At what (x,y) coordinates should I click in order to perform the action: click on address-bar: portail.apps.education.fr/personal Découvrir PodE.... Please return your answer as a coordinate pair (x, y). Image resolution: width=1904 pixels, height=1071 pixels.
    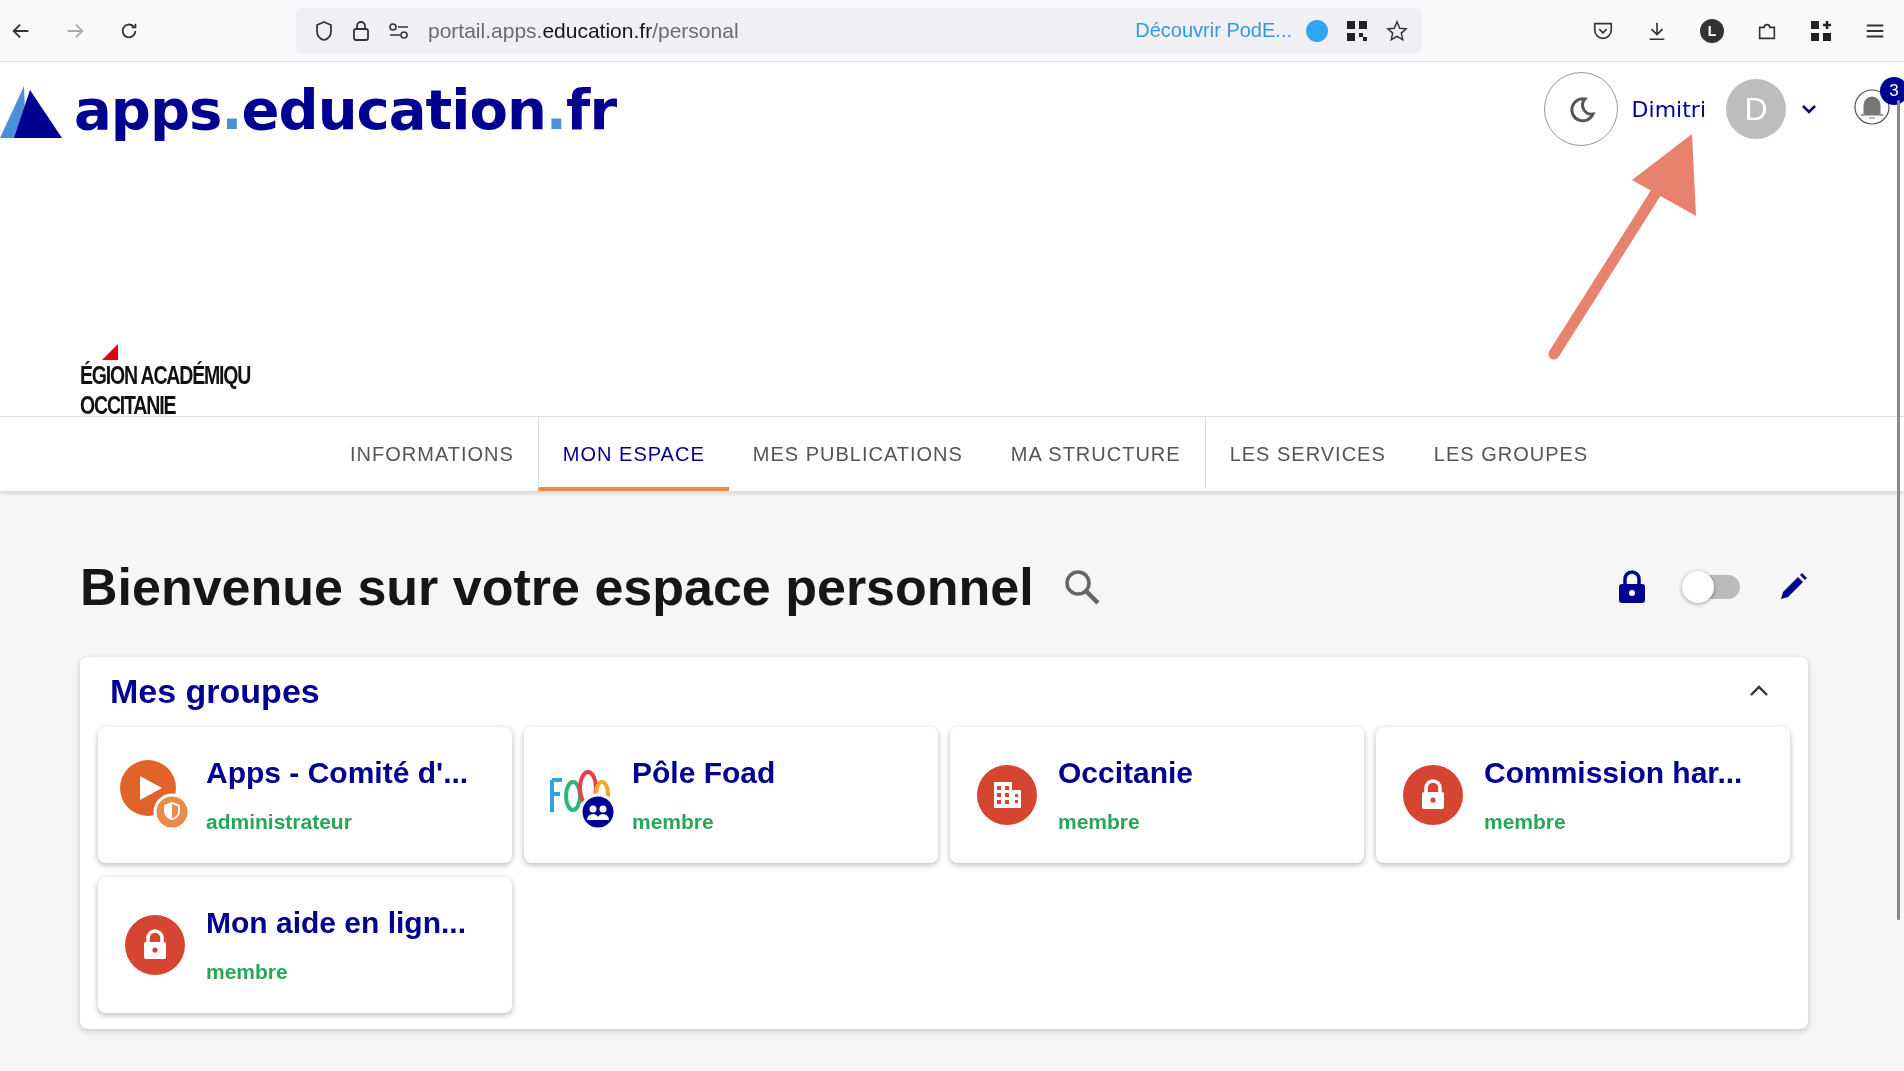
    Looking at the image, I should click on (859, 30).